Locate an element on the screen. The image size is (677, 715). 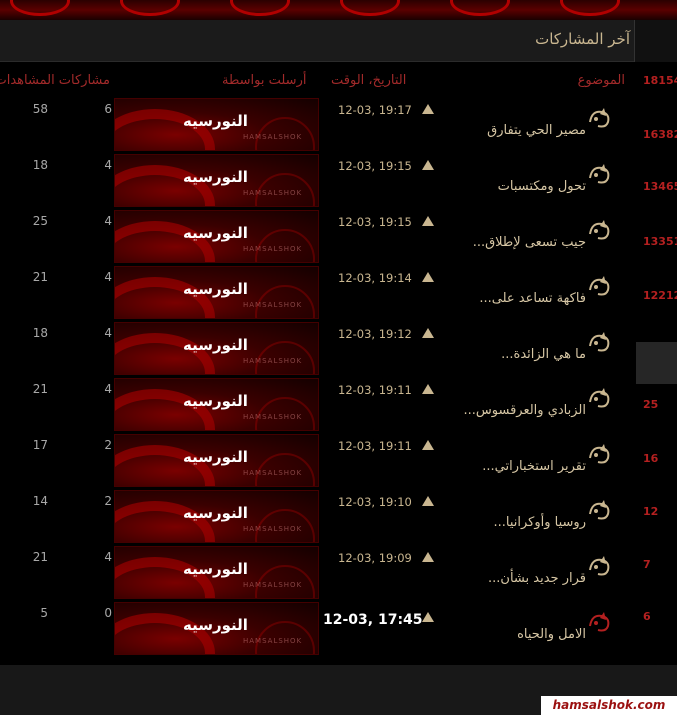
column-views: مشاركات المشاهدات is located at coordinates (55, 80).